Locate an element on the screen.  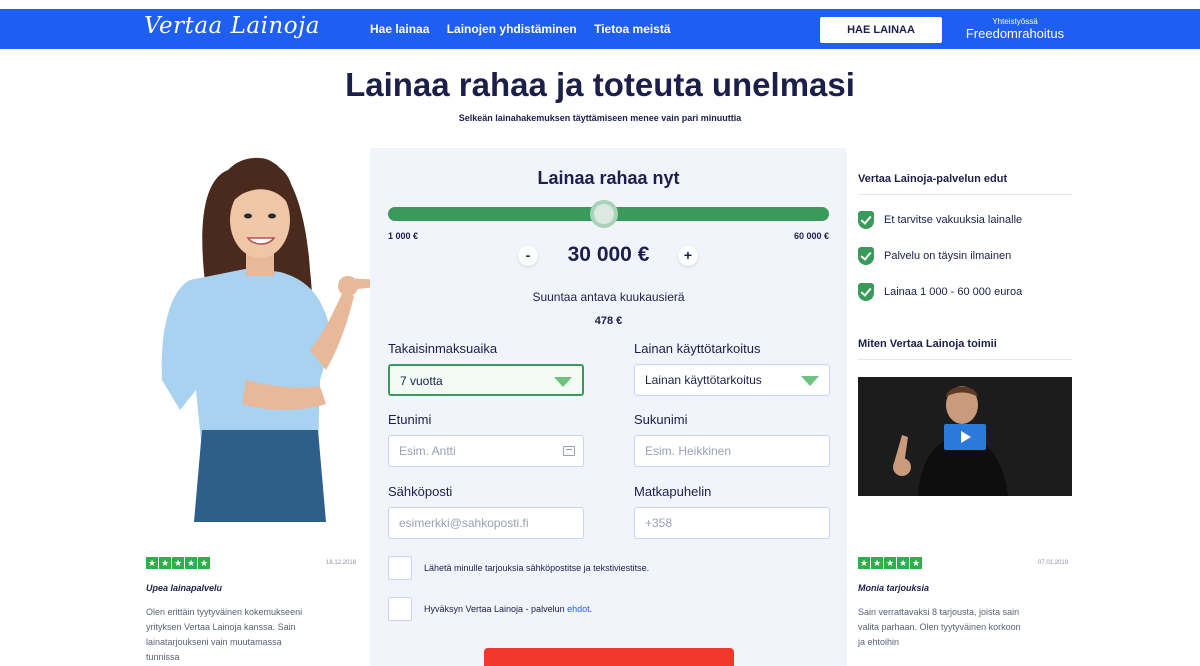
form-title: Lainaa rahaa nyt is located at coordinates (608, 178).